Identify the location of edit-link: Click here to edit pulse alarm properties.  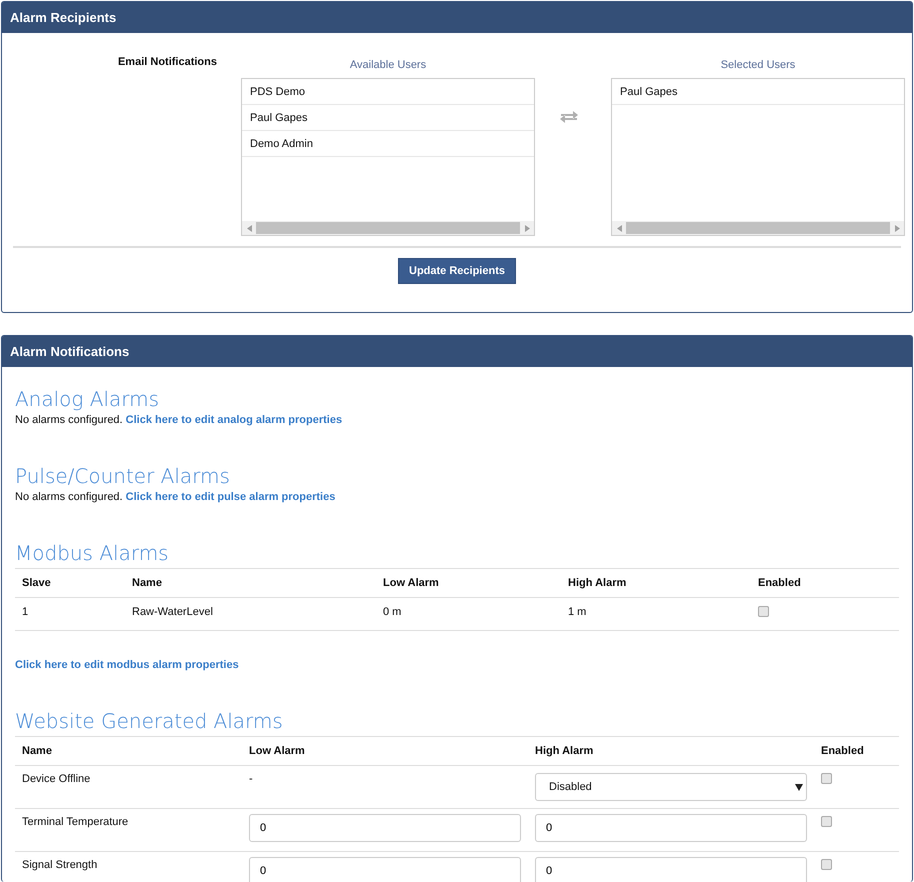
(231, 497).